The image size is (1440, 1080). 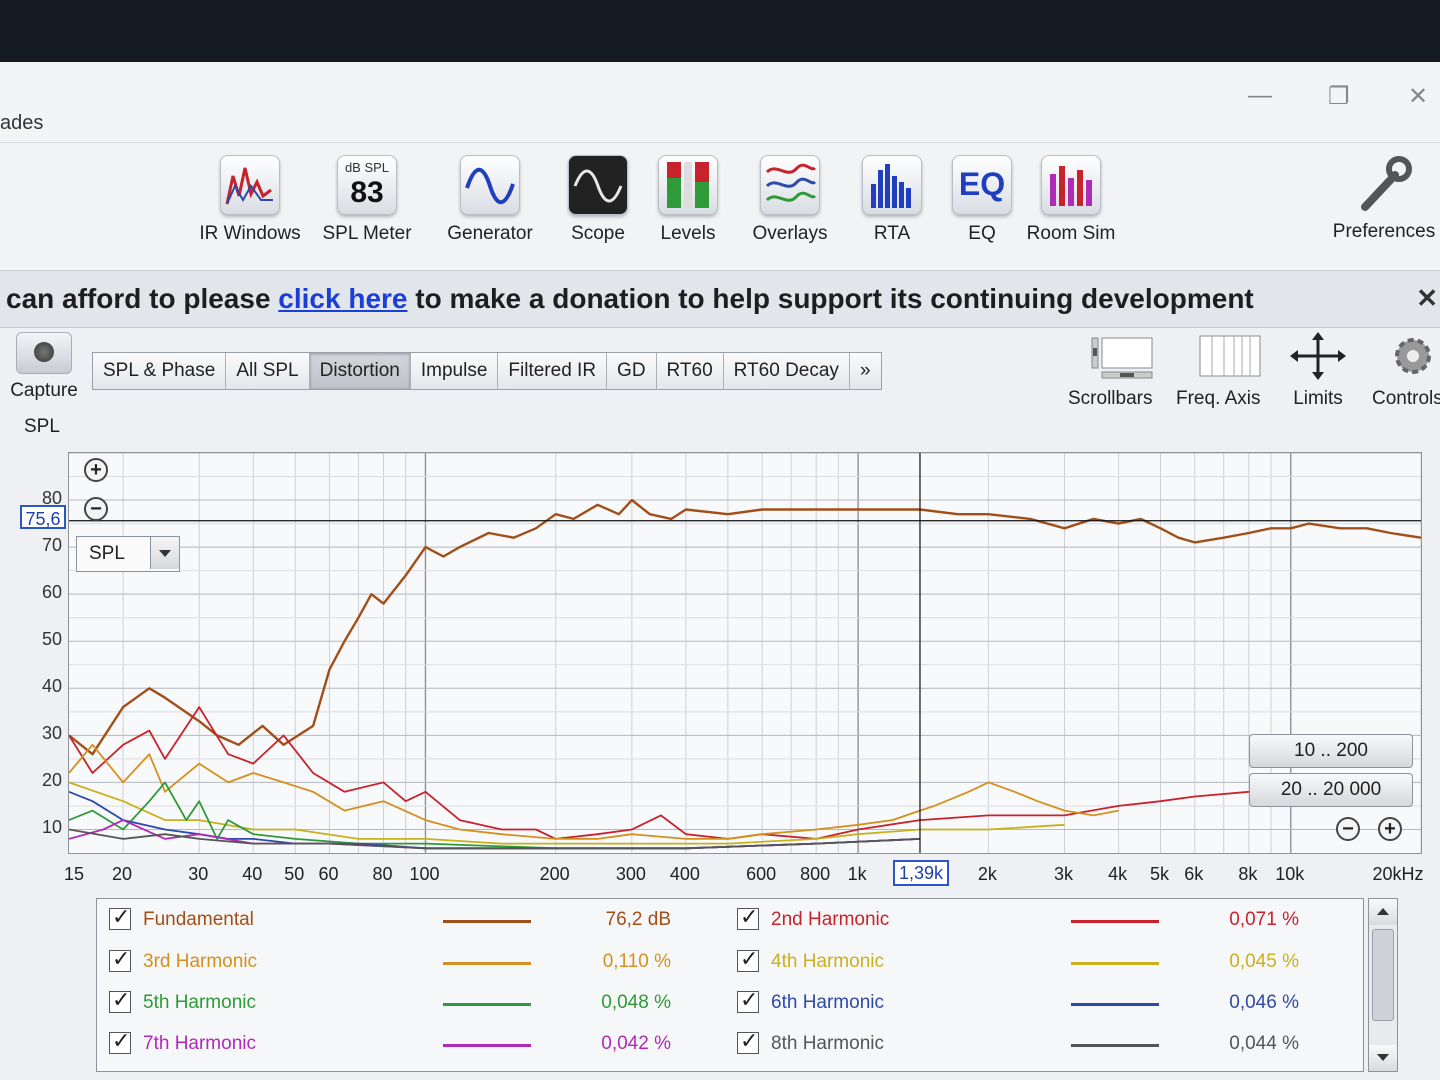 What do you see at coordinates (250, 185) in the screenshot?
I see `ir-windows-icon` at bounding box center [250, 185].